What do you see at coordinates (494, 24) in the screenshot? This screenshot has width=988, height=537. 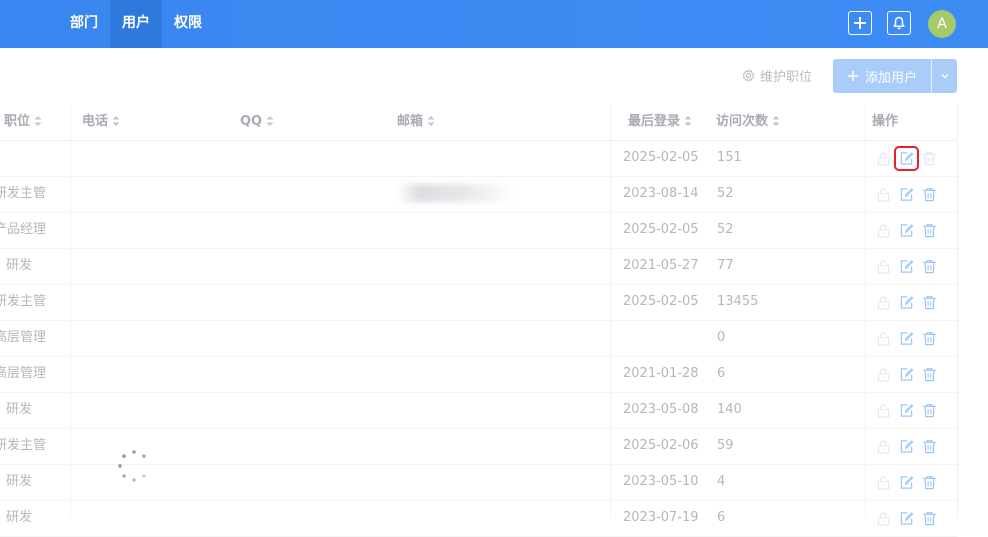 I see `top-nav-bar: 部门 用户 权限 A` at bounding box center [494, 24].